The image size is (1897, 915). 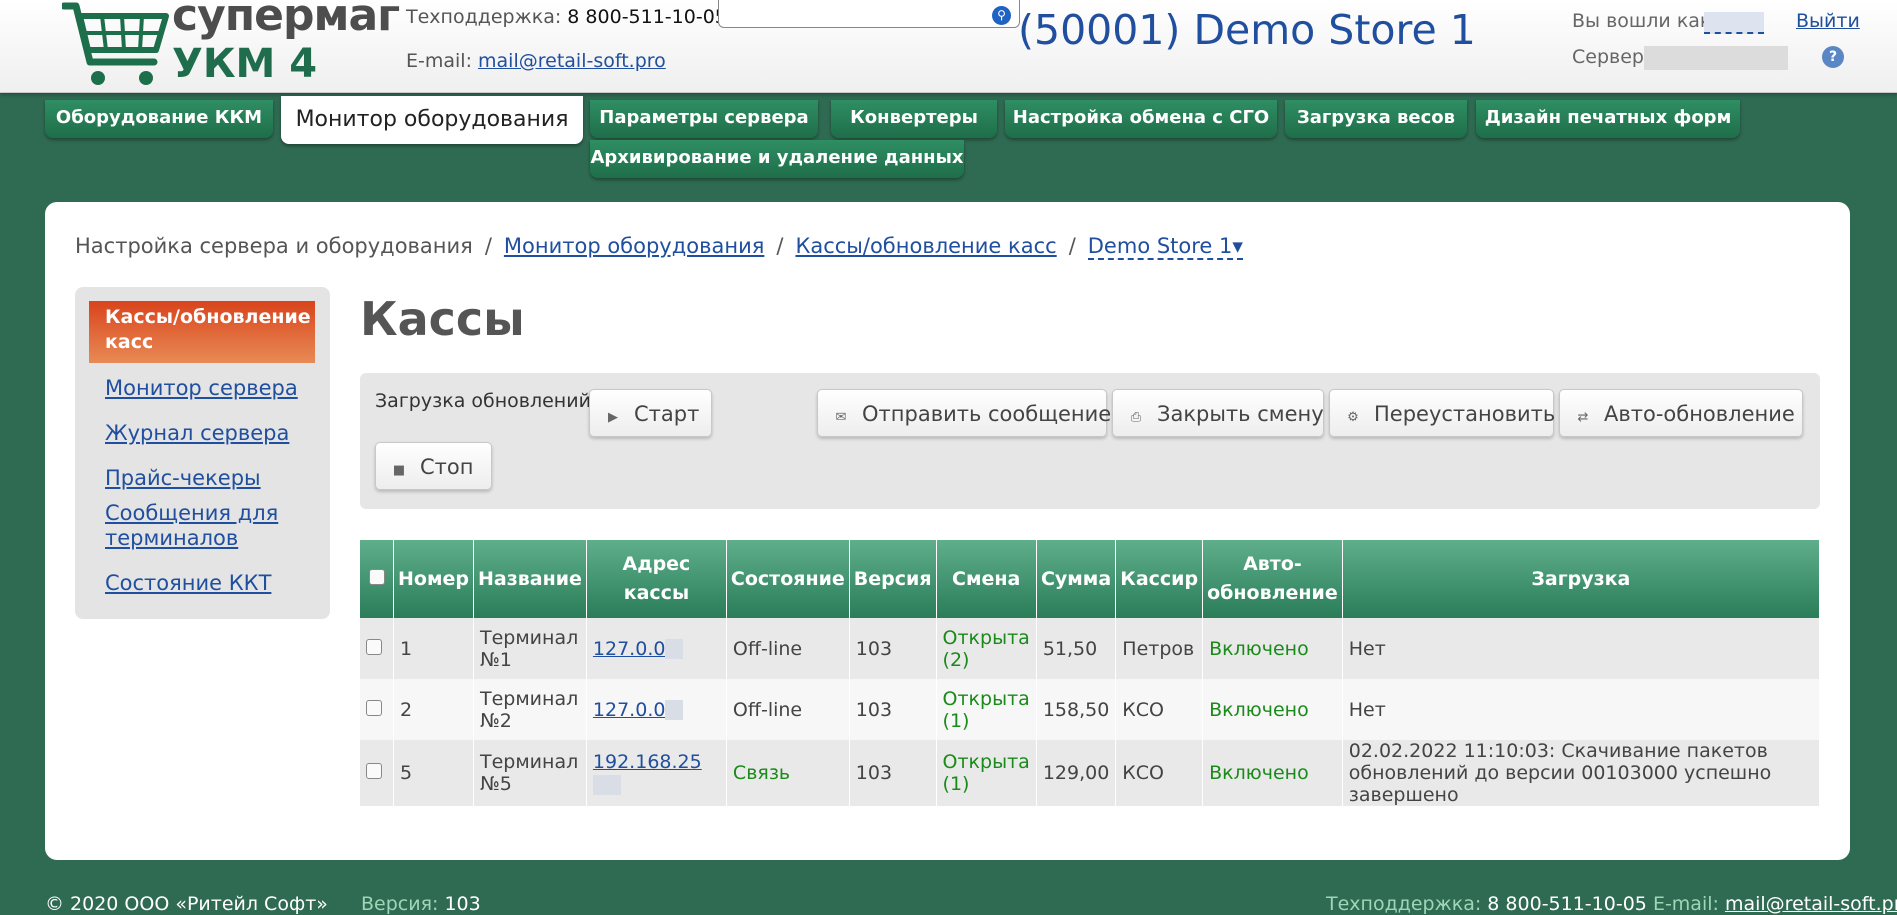 I want to click on auto-update-label: Авто-обновление, so click(x=1699, y=414).